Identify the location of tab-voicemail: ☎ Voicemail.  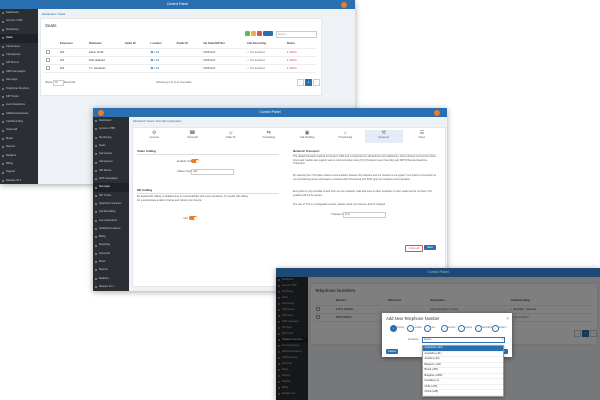
(192, 136).